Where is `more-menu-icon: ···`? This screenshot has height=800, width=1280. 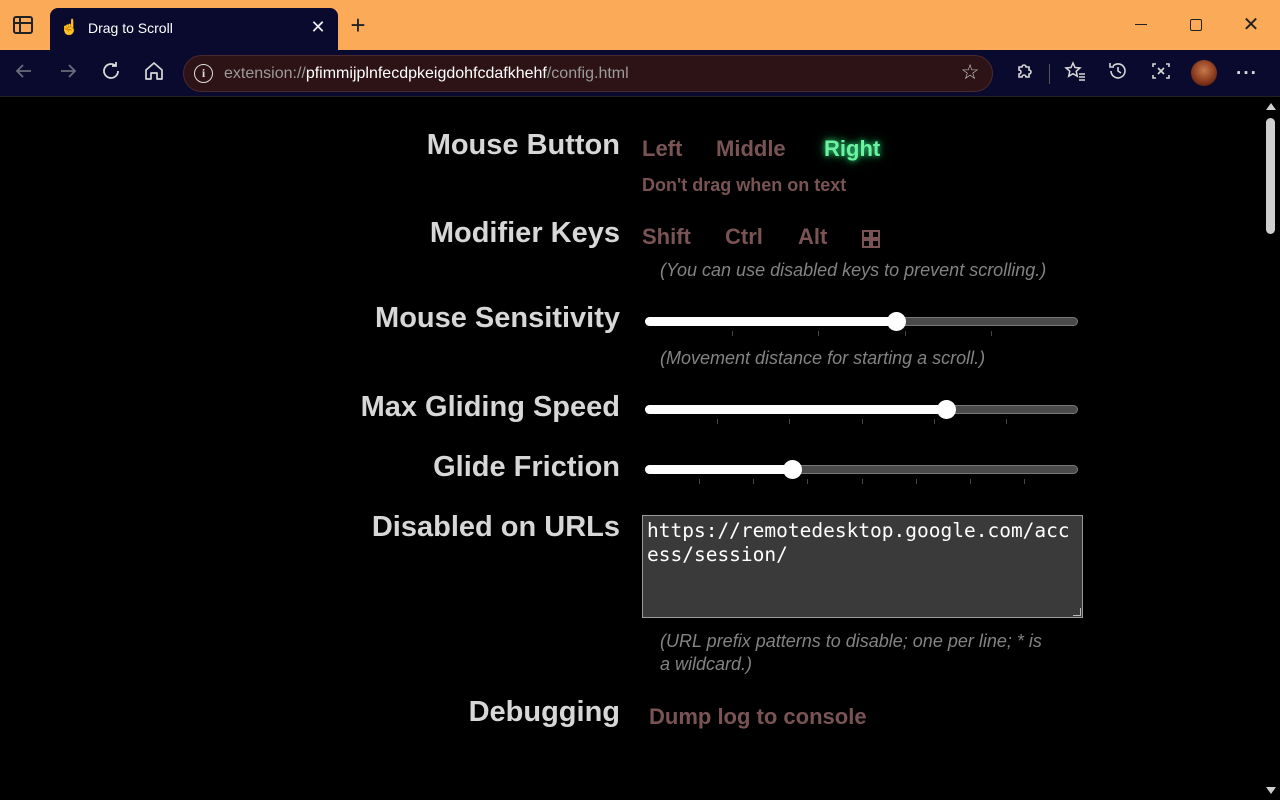 more-menu-icon: ··· is located at coordinates (1247, 74).